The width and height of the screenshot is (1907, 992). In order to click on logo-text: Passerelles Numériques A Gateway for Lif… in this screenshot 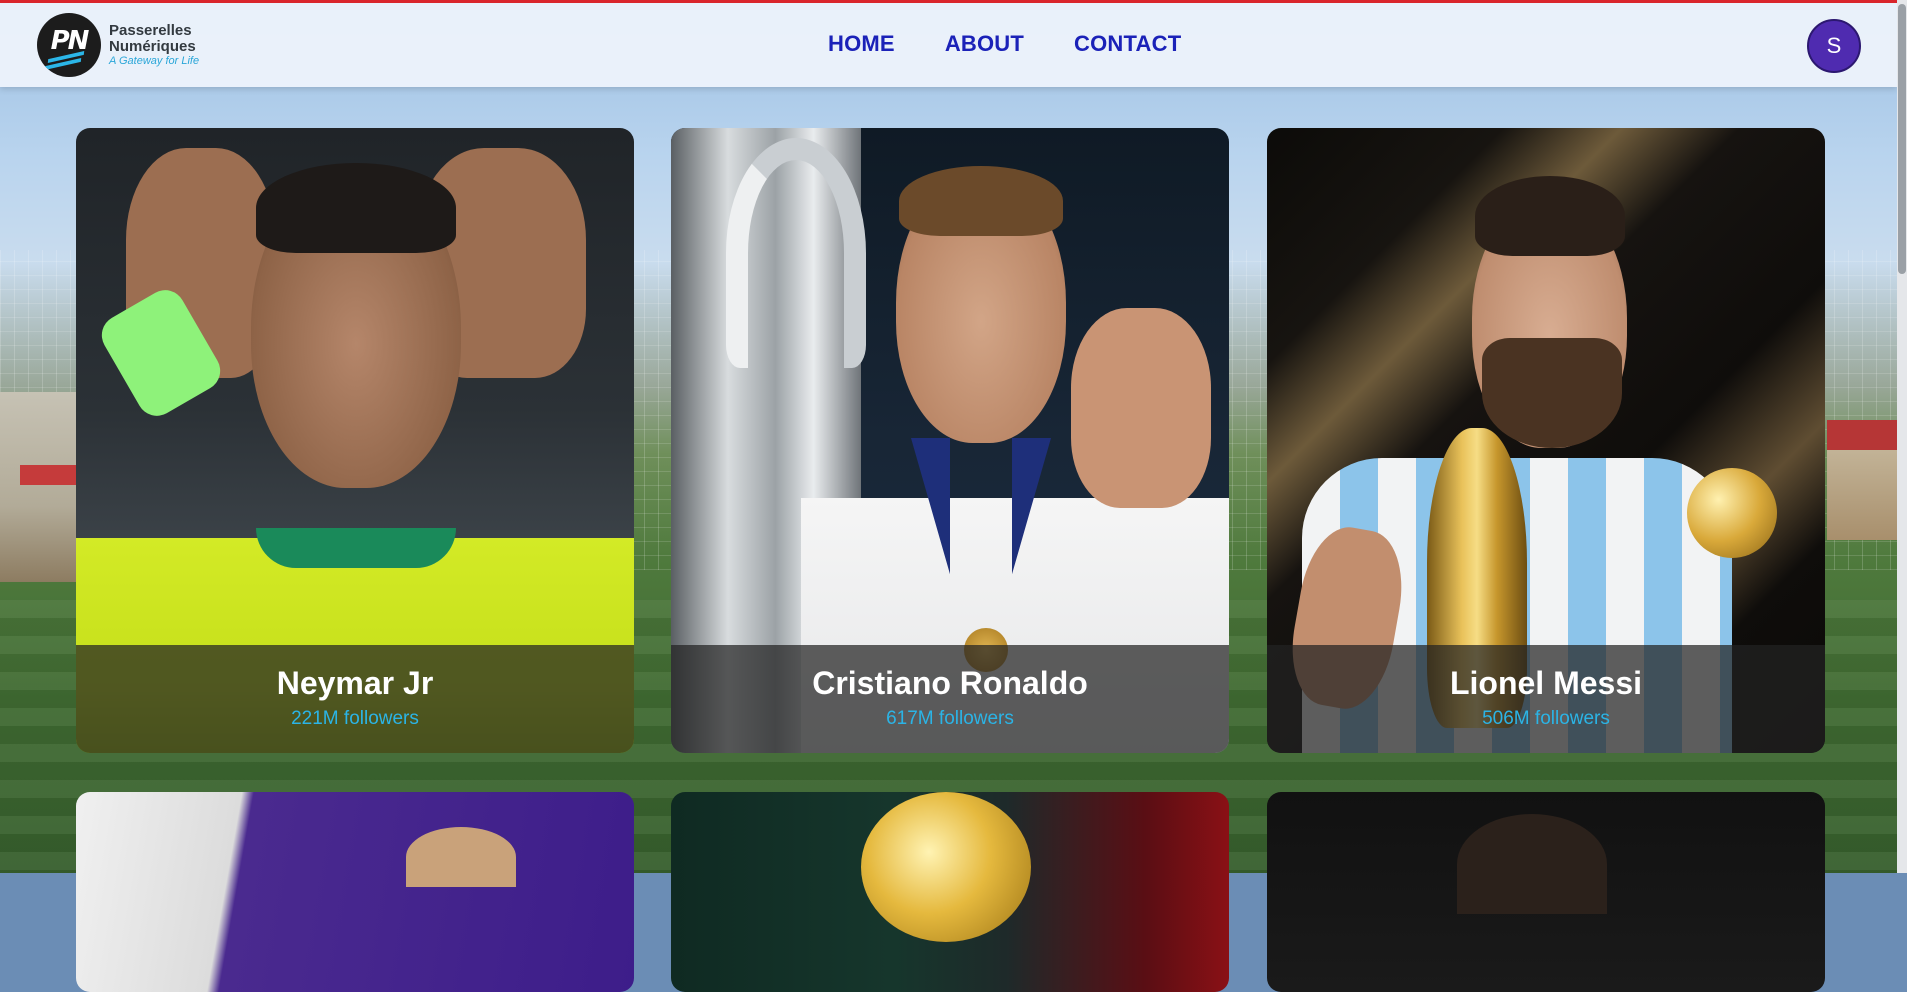, I will do `click(154, 44)`.